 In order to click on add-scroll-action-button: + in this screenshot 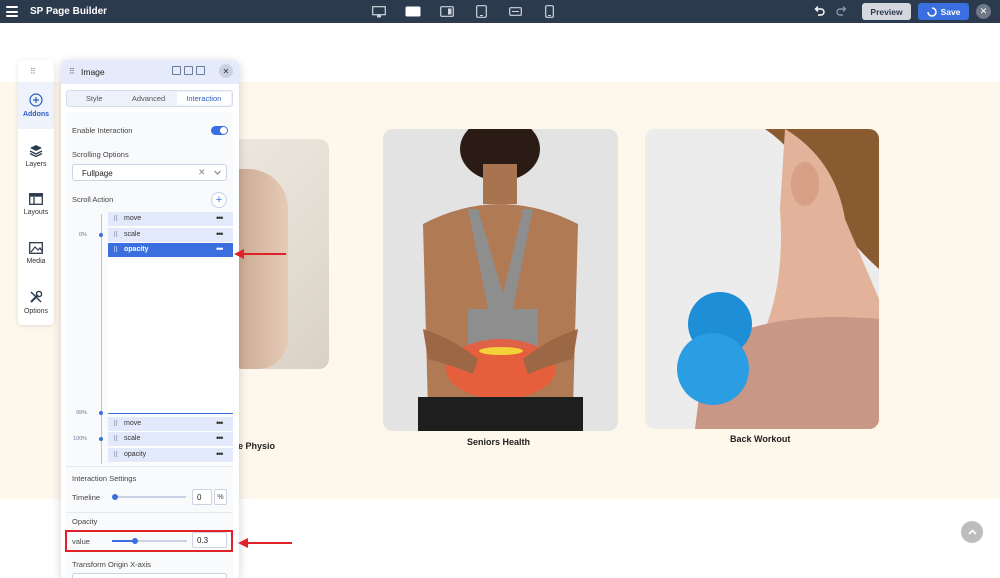, I will do `click(219, 200)`.